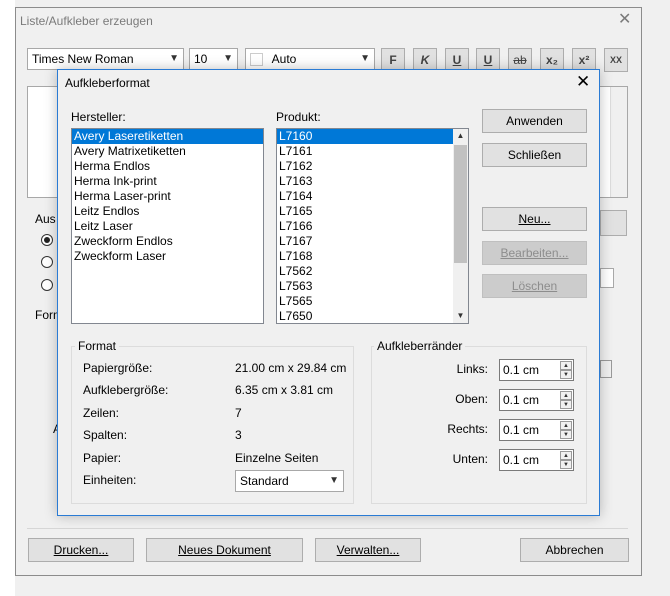 The width and height of the screenshot is (670, 596). Describe the element at coordinates (521, 460) in the screenshot. I see `unten-value: 0.1 cm` at that location.